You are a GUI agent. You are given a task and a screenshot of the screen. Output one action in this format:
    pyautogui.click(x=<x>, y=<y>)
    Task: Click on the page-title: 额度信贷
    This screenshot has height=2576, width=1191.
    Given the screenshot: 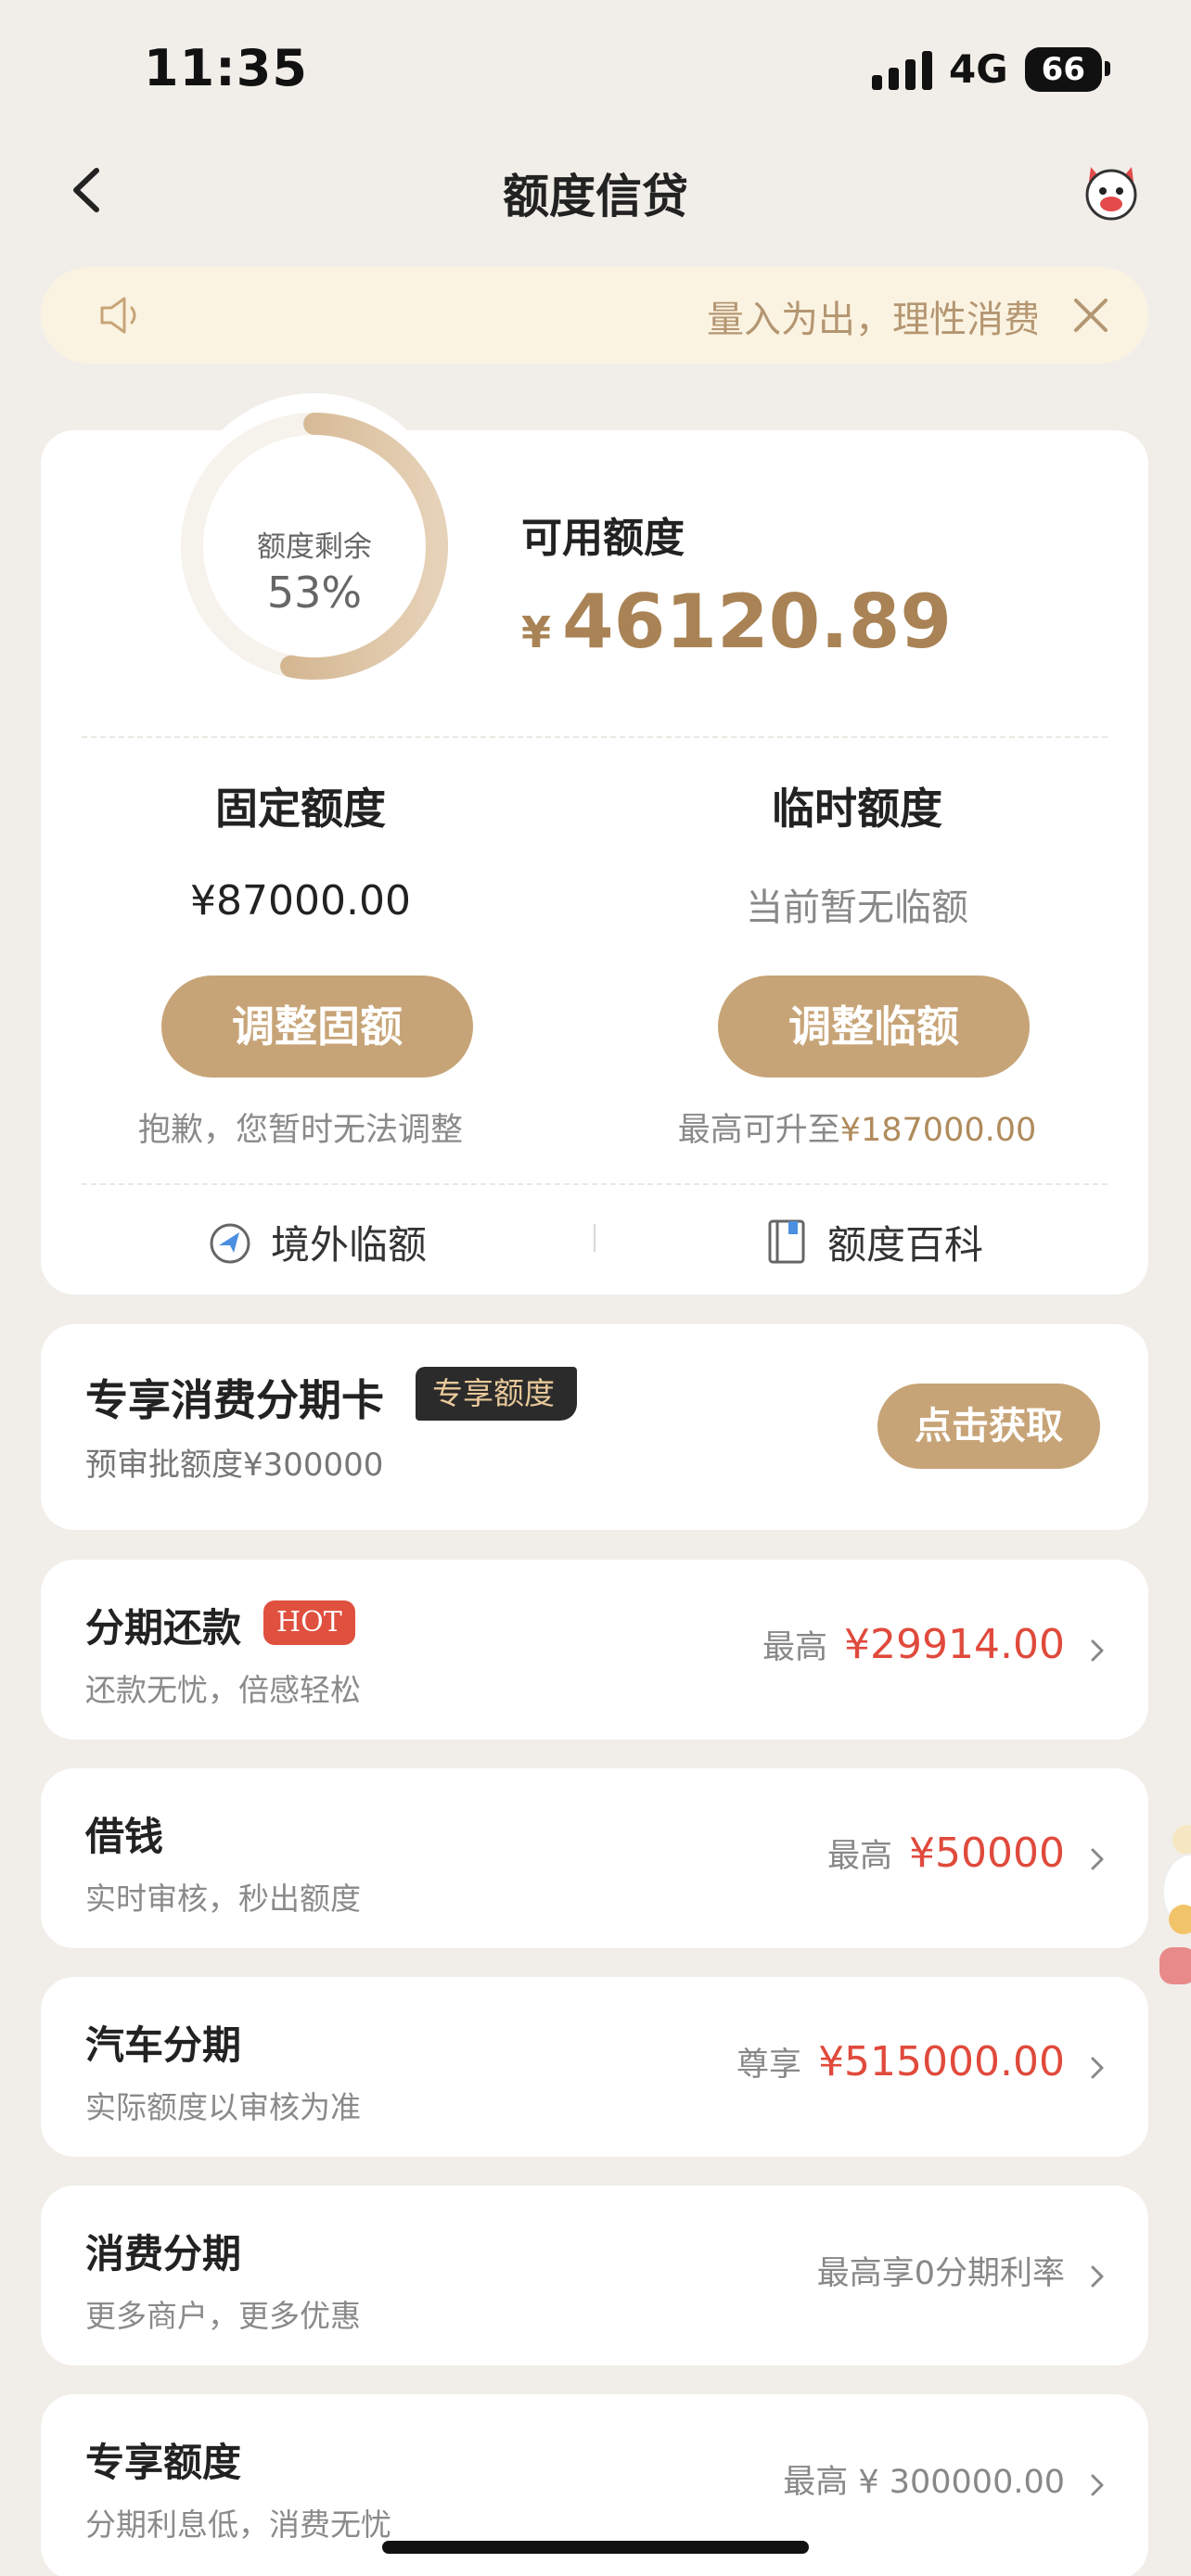 What is the action you would take?
    pyautogui.click(x=595, y=196)
    